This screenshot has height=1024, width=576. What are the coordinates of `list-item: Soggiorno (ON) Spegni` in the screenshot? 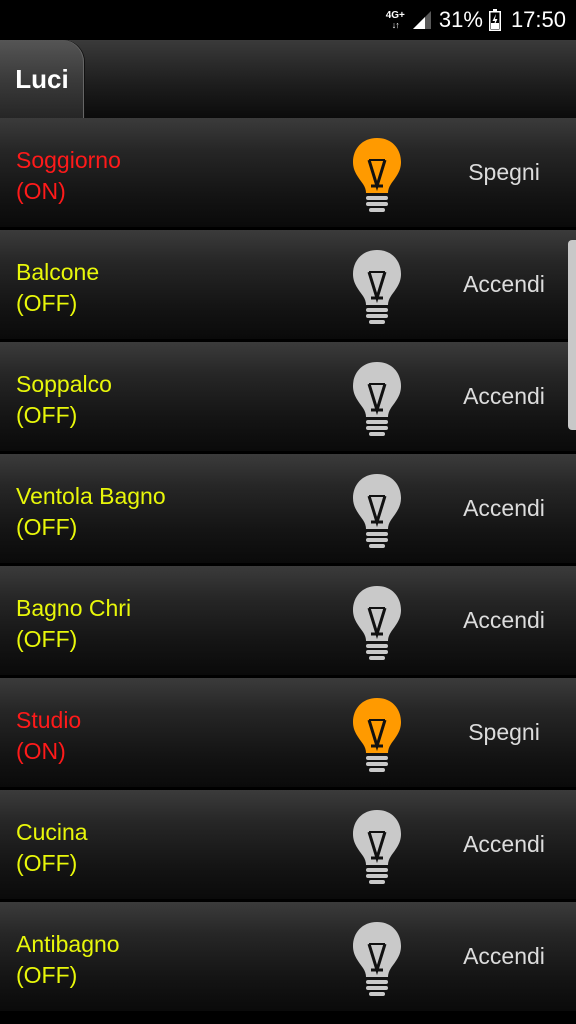 It's located at (288, 174).